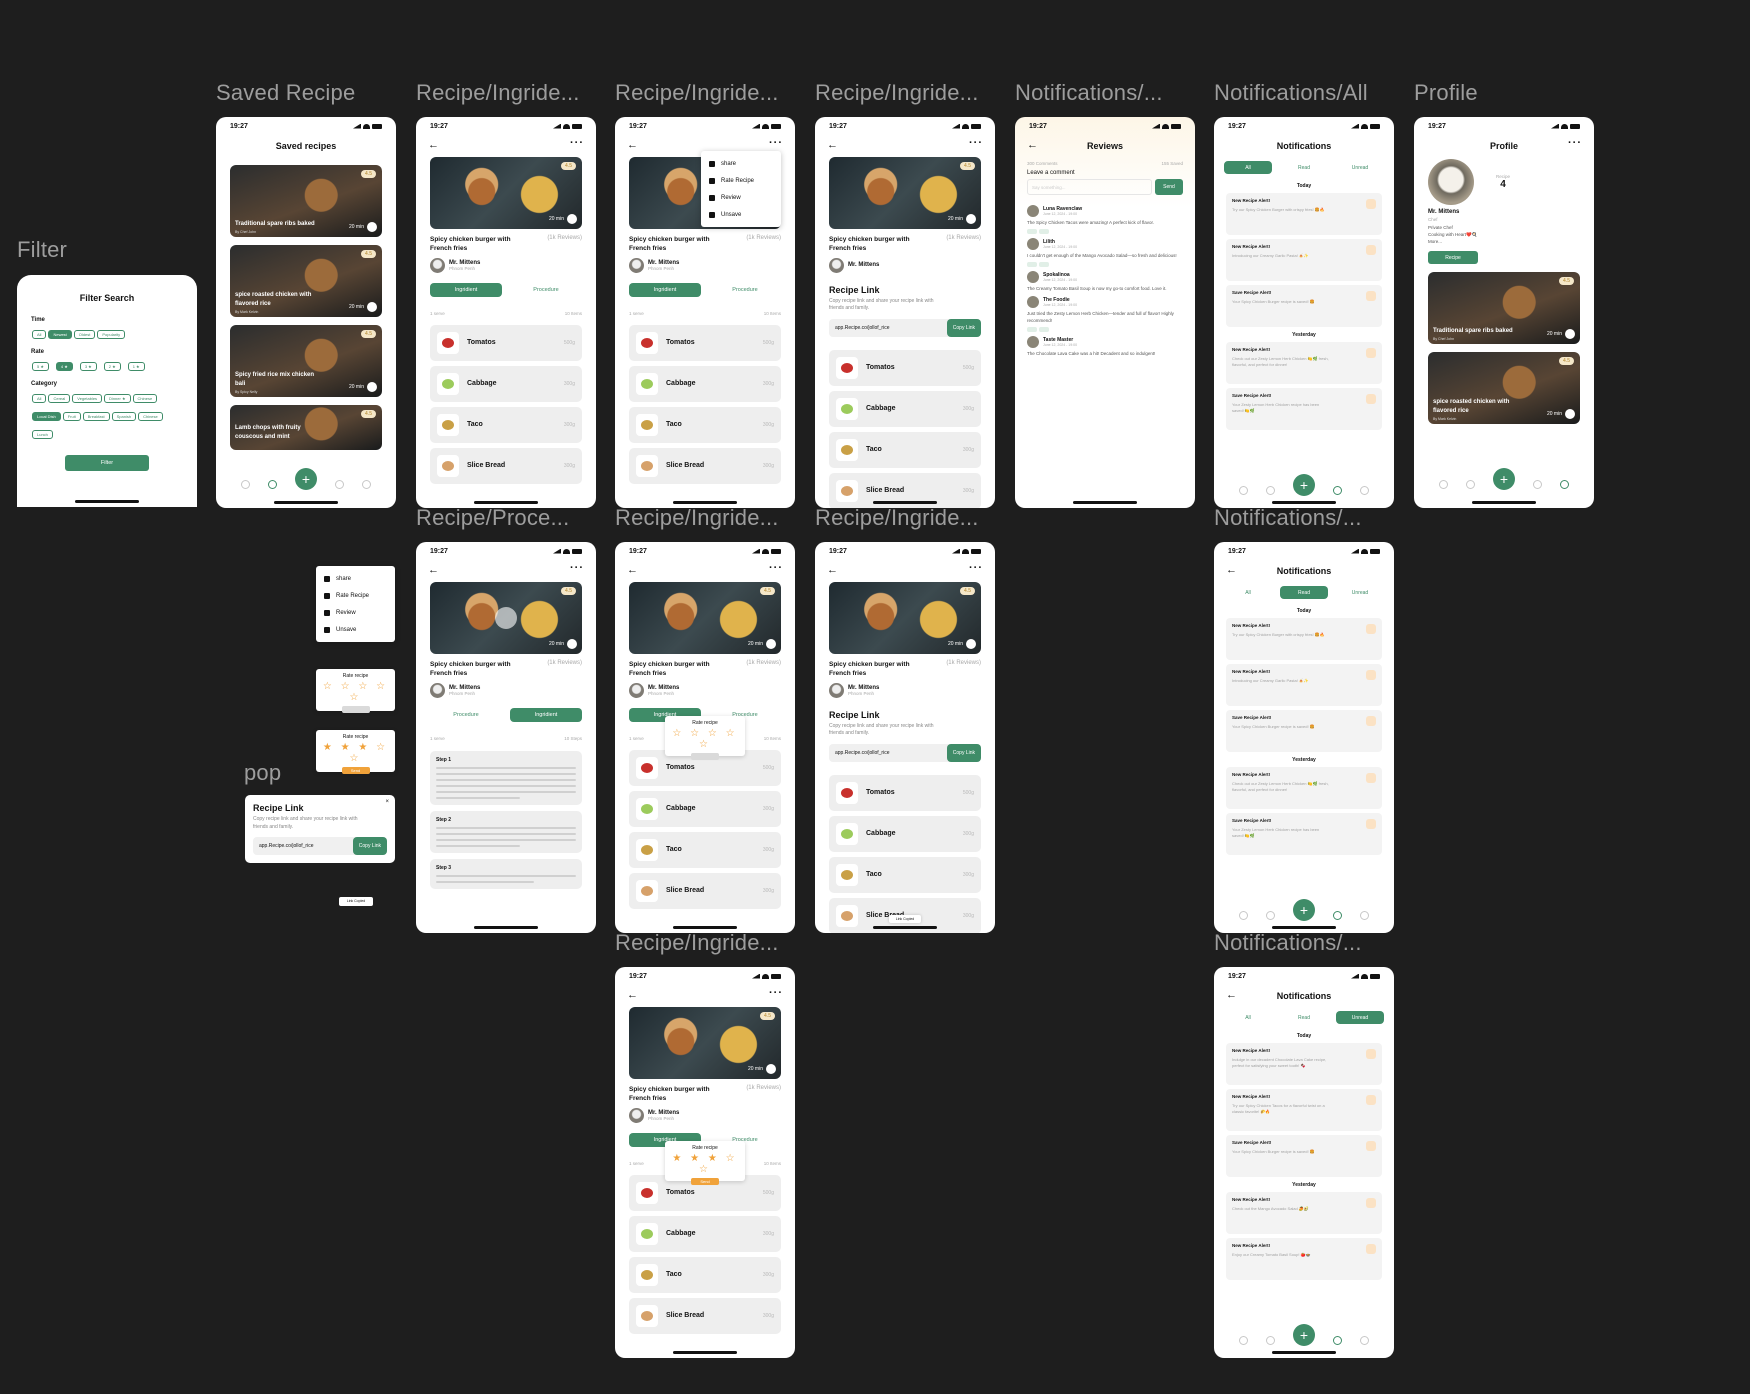 This screenshot has height=1394, width=1750. What do you see at coordinates (60, 334) in the screenshot?
I see `time-option: Newest` at bounding box center [60, 334].